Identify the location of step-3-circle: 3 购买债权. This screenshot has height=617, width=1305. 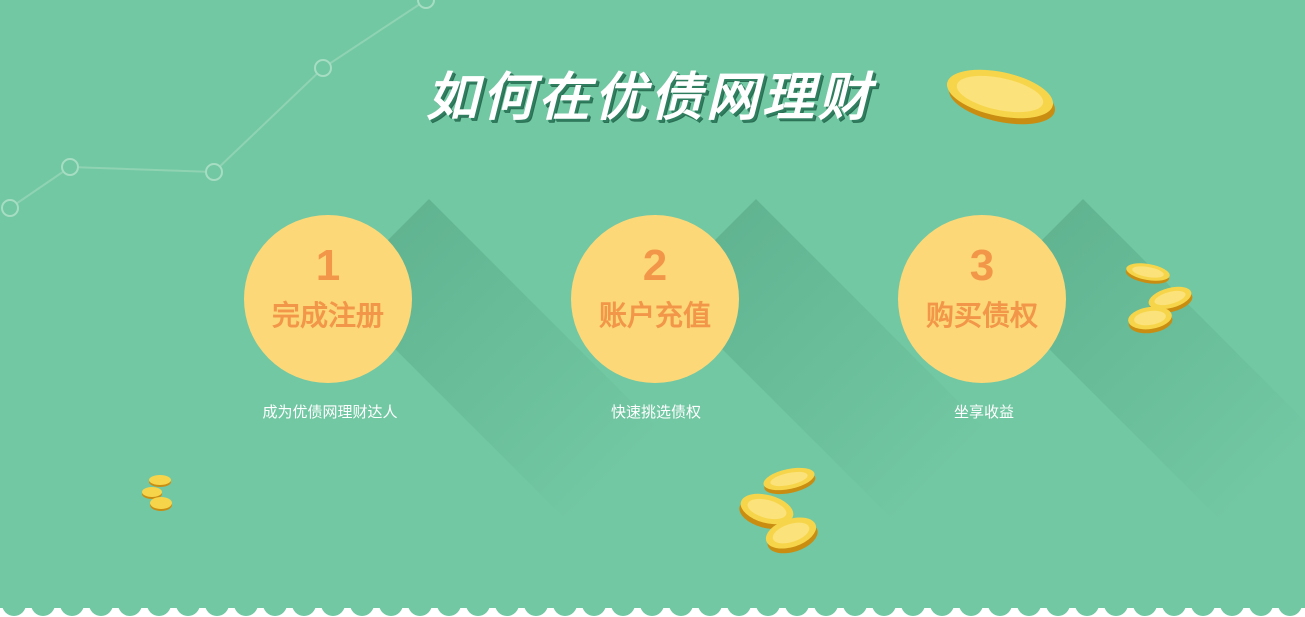
(982, 299).